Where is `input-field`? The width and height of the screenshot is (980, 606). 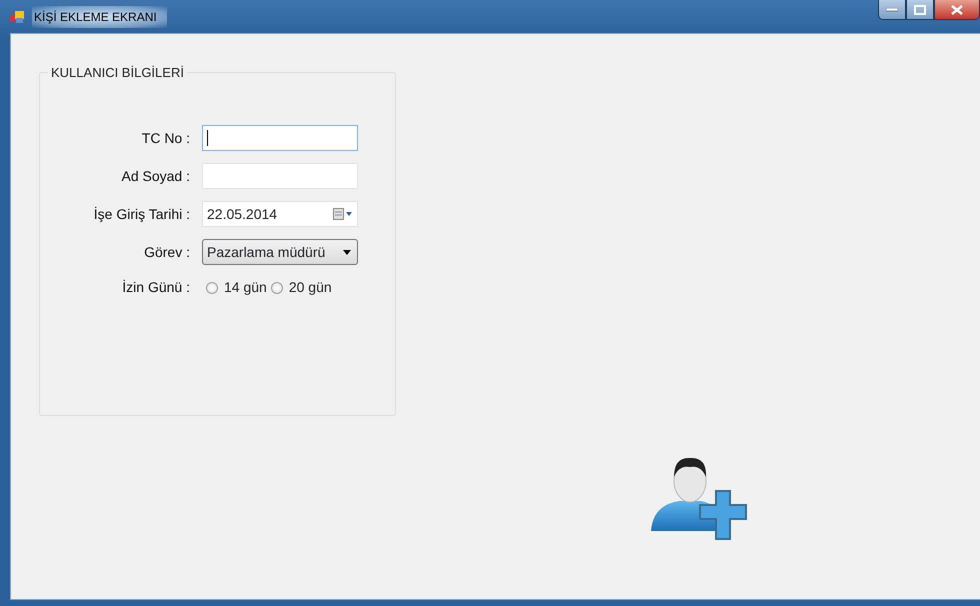 input-field is located at coordinates (280, 138).